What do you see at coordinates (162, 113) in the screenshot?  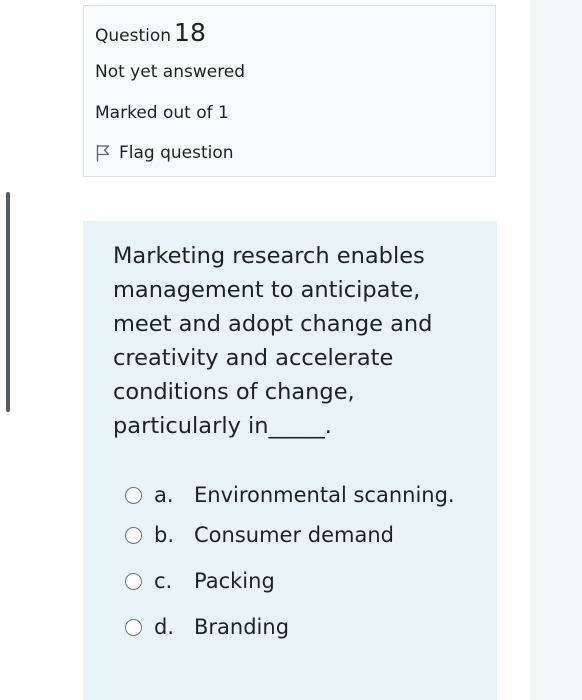 I see `question-grade: Marked out of 1` at bounding box center [162, 113].